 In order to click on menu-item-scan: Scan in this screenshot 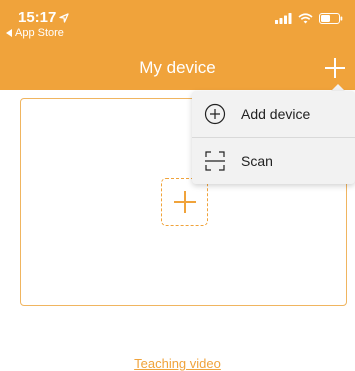, I will do `click(273, 161)`.